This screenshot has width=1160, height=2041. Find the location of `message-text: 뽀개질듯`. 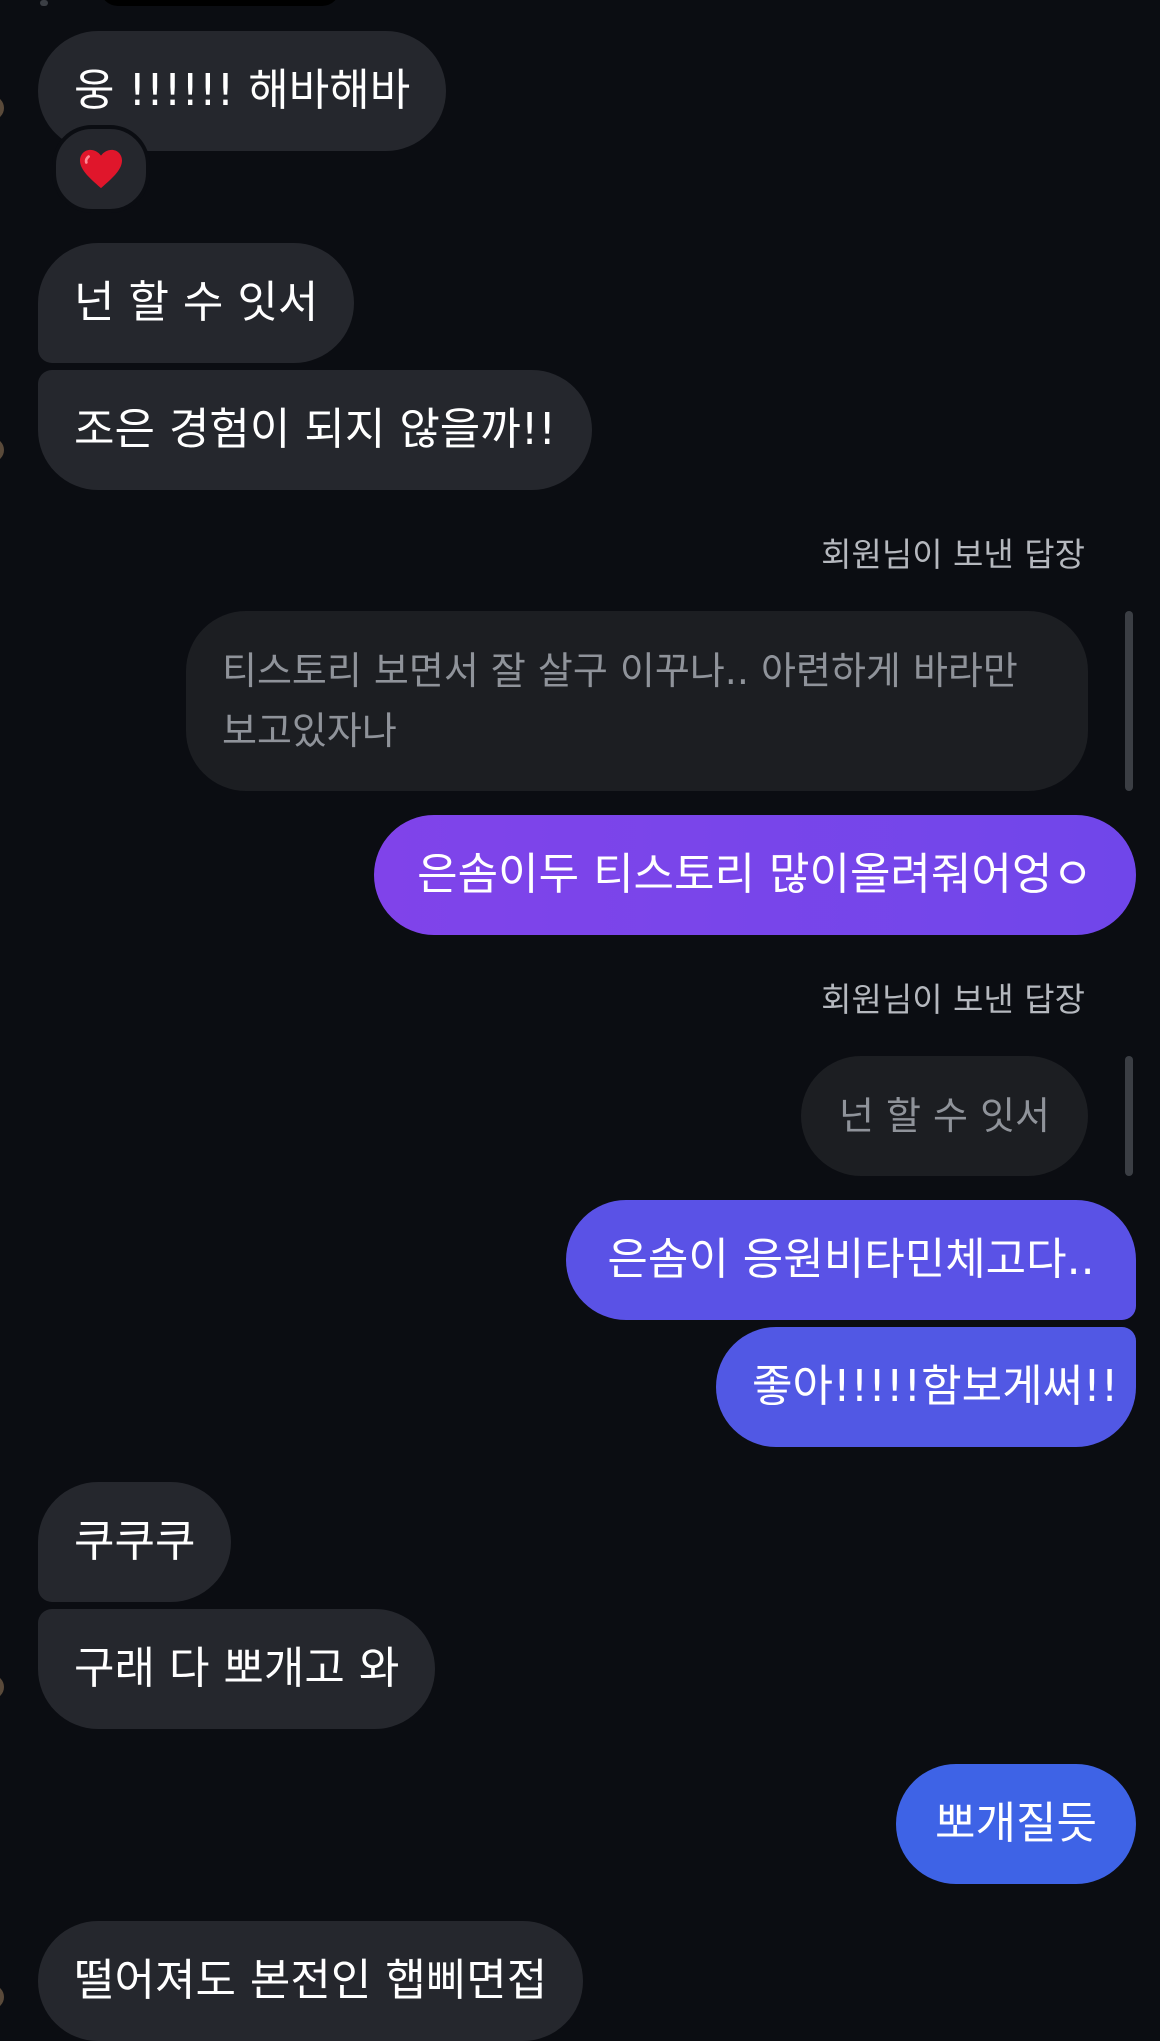

message-text: 뽀개질듯 is located at coordinates (1016, 1823).